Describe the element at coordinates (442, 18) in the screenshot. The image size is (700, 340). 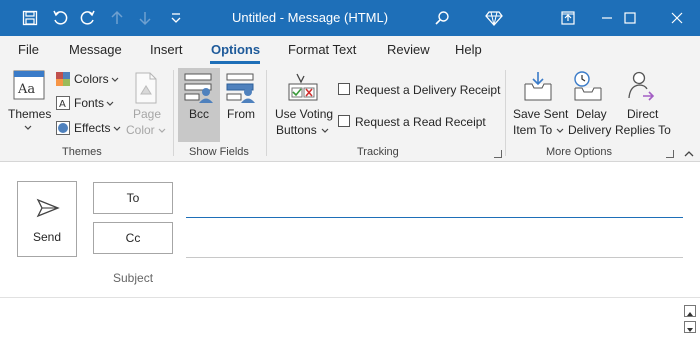
I see `search-icon` at that location.